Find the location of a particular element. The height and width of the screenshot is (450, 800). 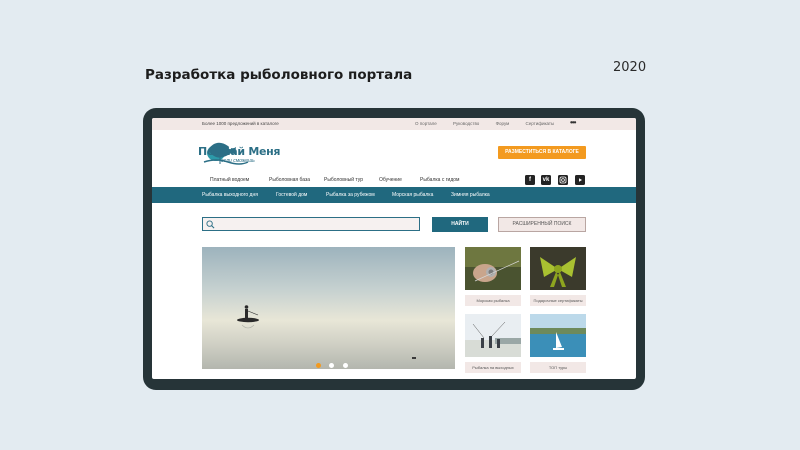

group-fishing-image is located at coordinates (493, 335).